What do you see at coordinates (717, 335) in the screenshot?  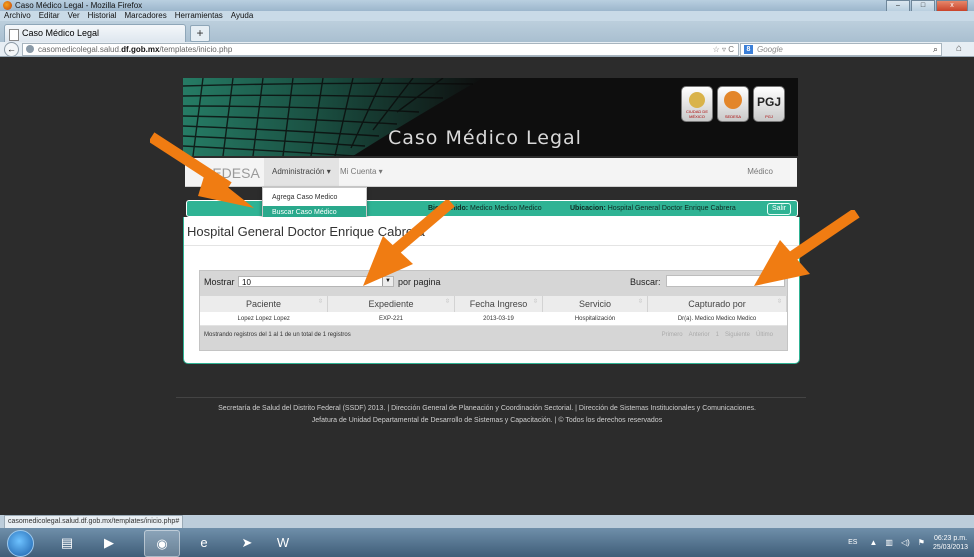 I see `page-1: 1` at bounding box center [717, 335].